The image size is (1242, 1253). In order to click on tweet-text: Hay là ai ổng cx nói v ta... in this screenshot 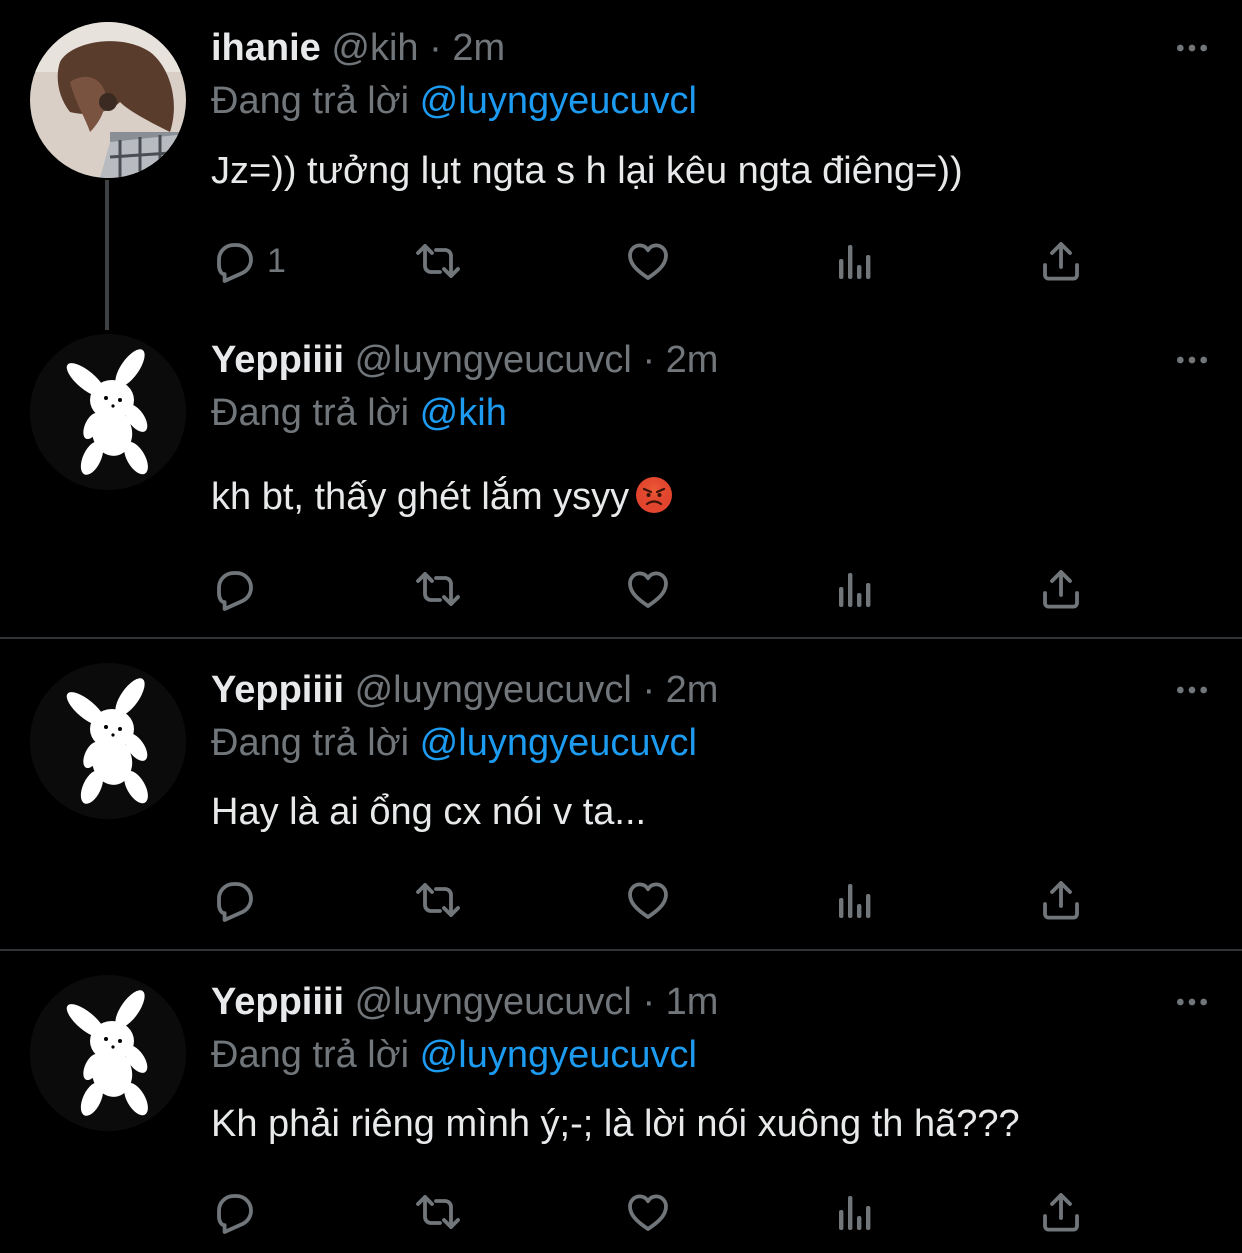, I will do `click(429, 812)`.